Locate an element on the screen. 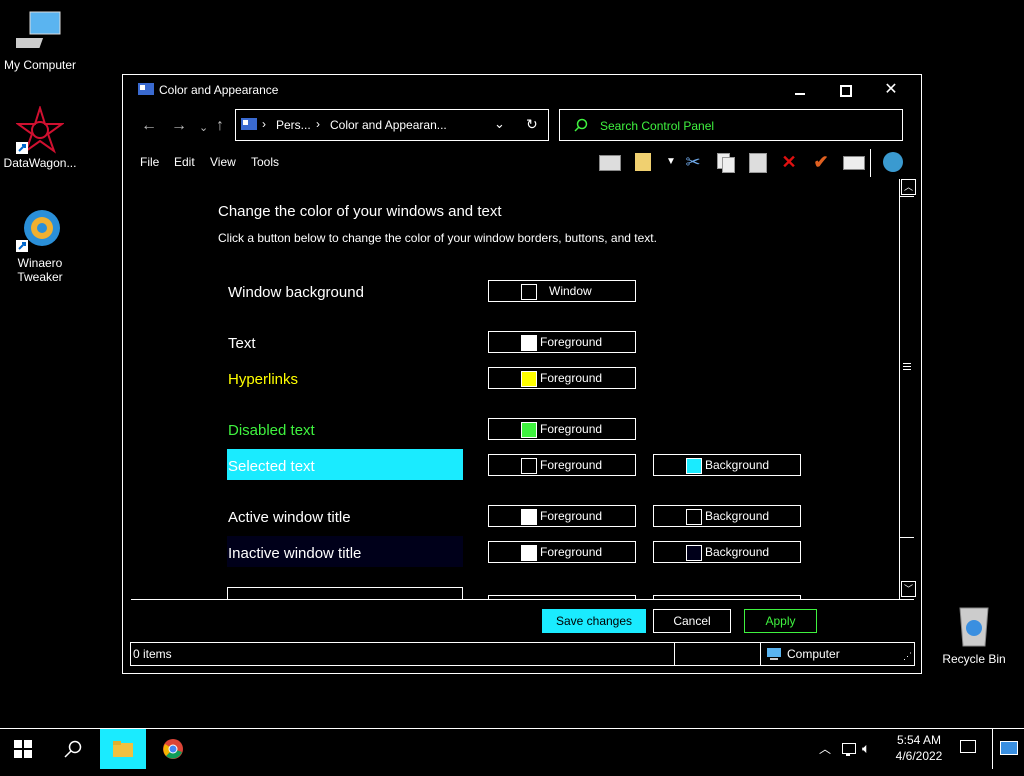 Image resolution: width=1024 pixels, height=776 pixels. active-title-background-button: Background is located at coordinates (727, 516).